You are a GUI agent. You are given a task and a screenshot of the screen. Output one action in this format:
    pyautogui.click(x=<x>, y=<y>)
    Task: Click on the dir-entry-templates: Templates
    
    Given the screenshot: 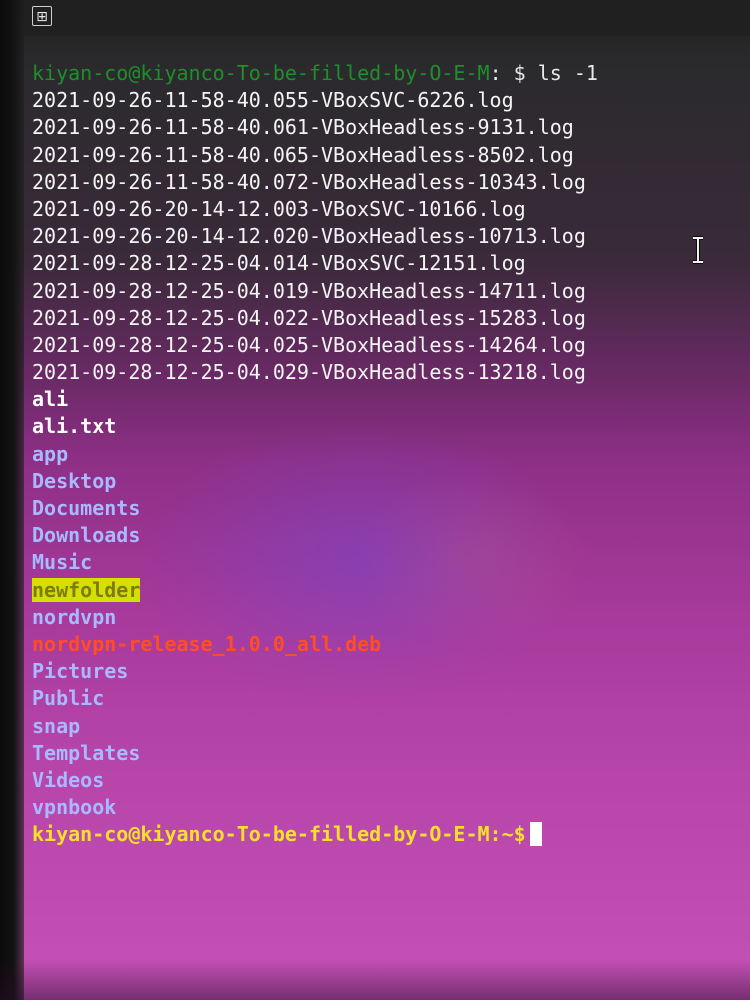 What is the action you would take?
    pyautogui.click(x=86, y=752)
    